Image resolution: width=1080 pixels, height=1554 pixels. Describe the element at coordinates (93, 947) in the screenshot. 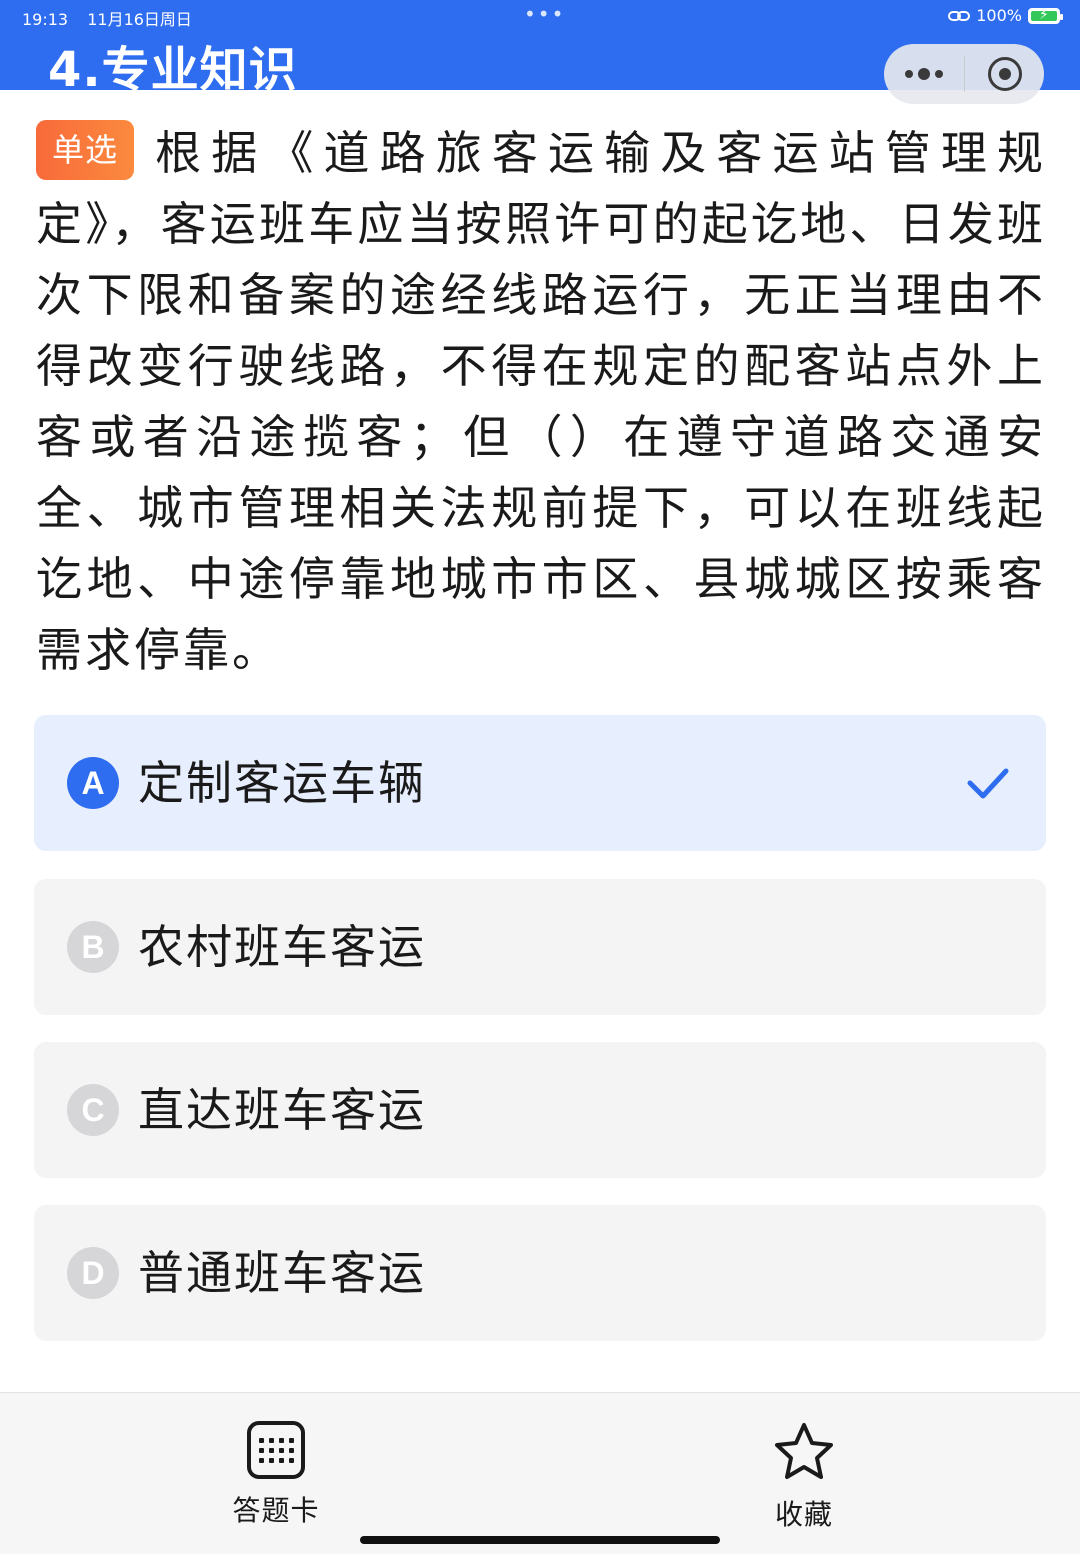

I see `option-letter: B` at that location.